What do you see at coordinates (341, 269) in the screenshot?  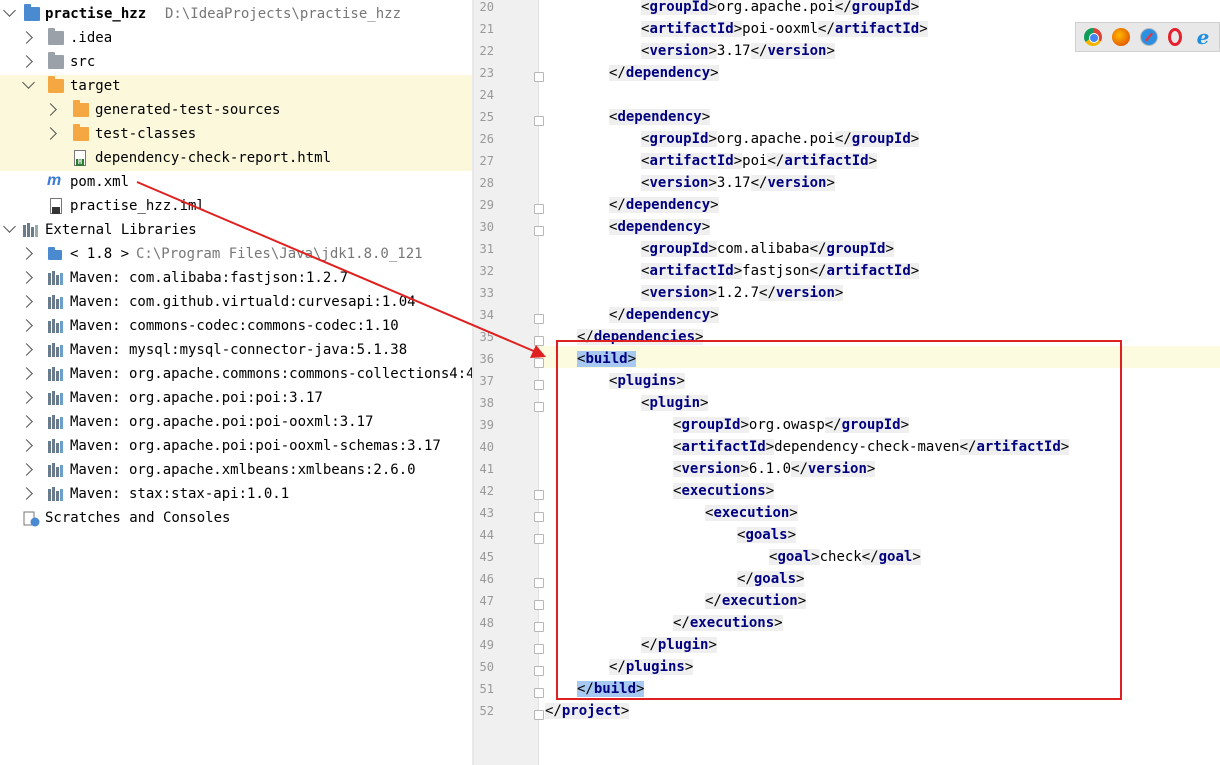 I see `annotation-arrow` at bounding box center [341, 269].